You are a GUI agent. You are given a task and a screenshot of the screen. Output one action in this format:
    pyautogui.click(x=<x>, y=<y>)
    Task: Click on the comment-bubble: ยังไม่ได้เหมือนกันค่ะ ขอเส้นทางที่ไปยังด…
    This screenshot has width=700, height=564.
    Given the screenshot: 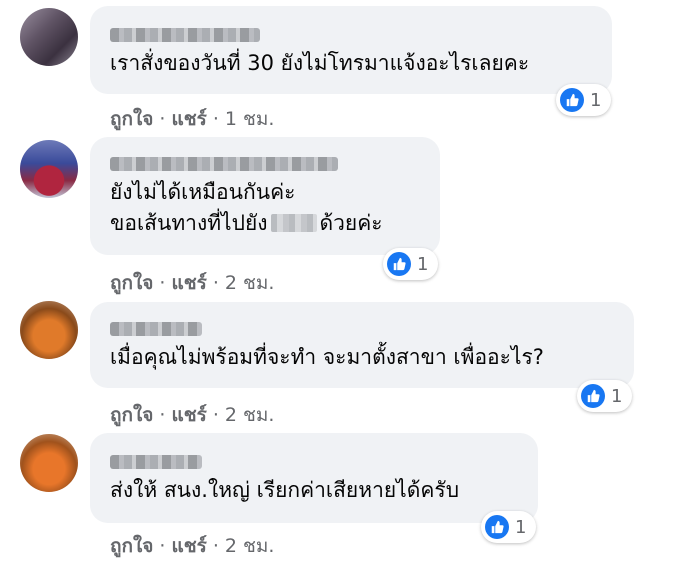 What is the action you would take?
    pyautogui.click(x=265, y=196)
    